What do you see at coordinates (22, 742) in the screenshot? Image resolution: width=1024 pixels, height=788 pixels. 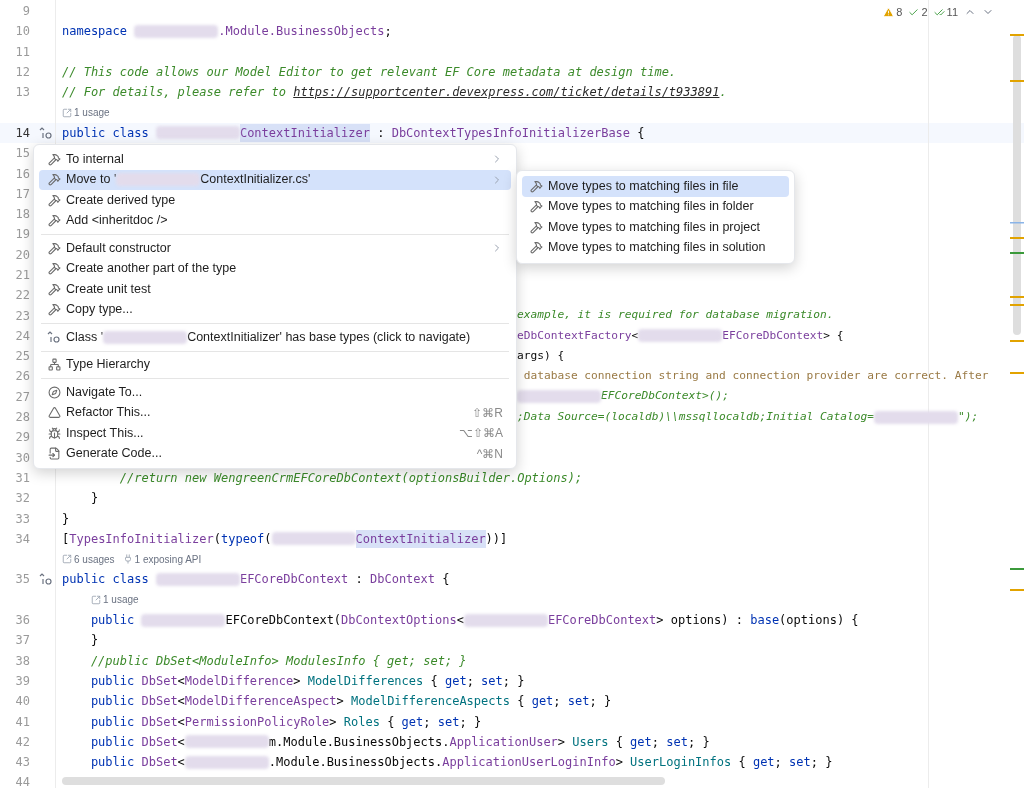 I see `line-number: 42` at bounding box center [22, 742].